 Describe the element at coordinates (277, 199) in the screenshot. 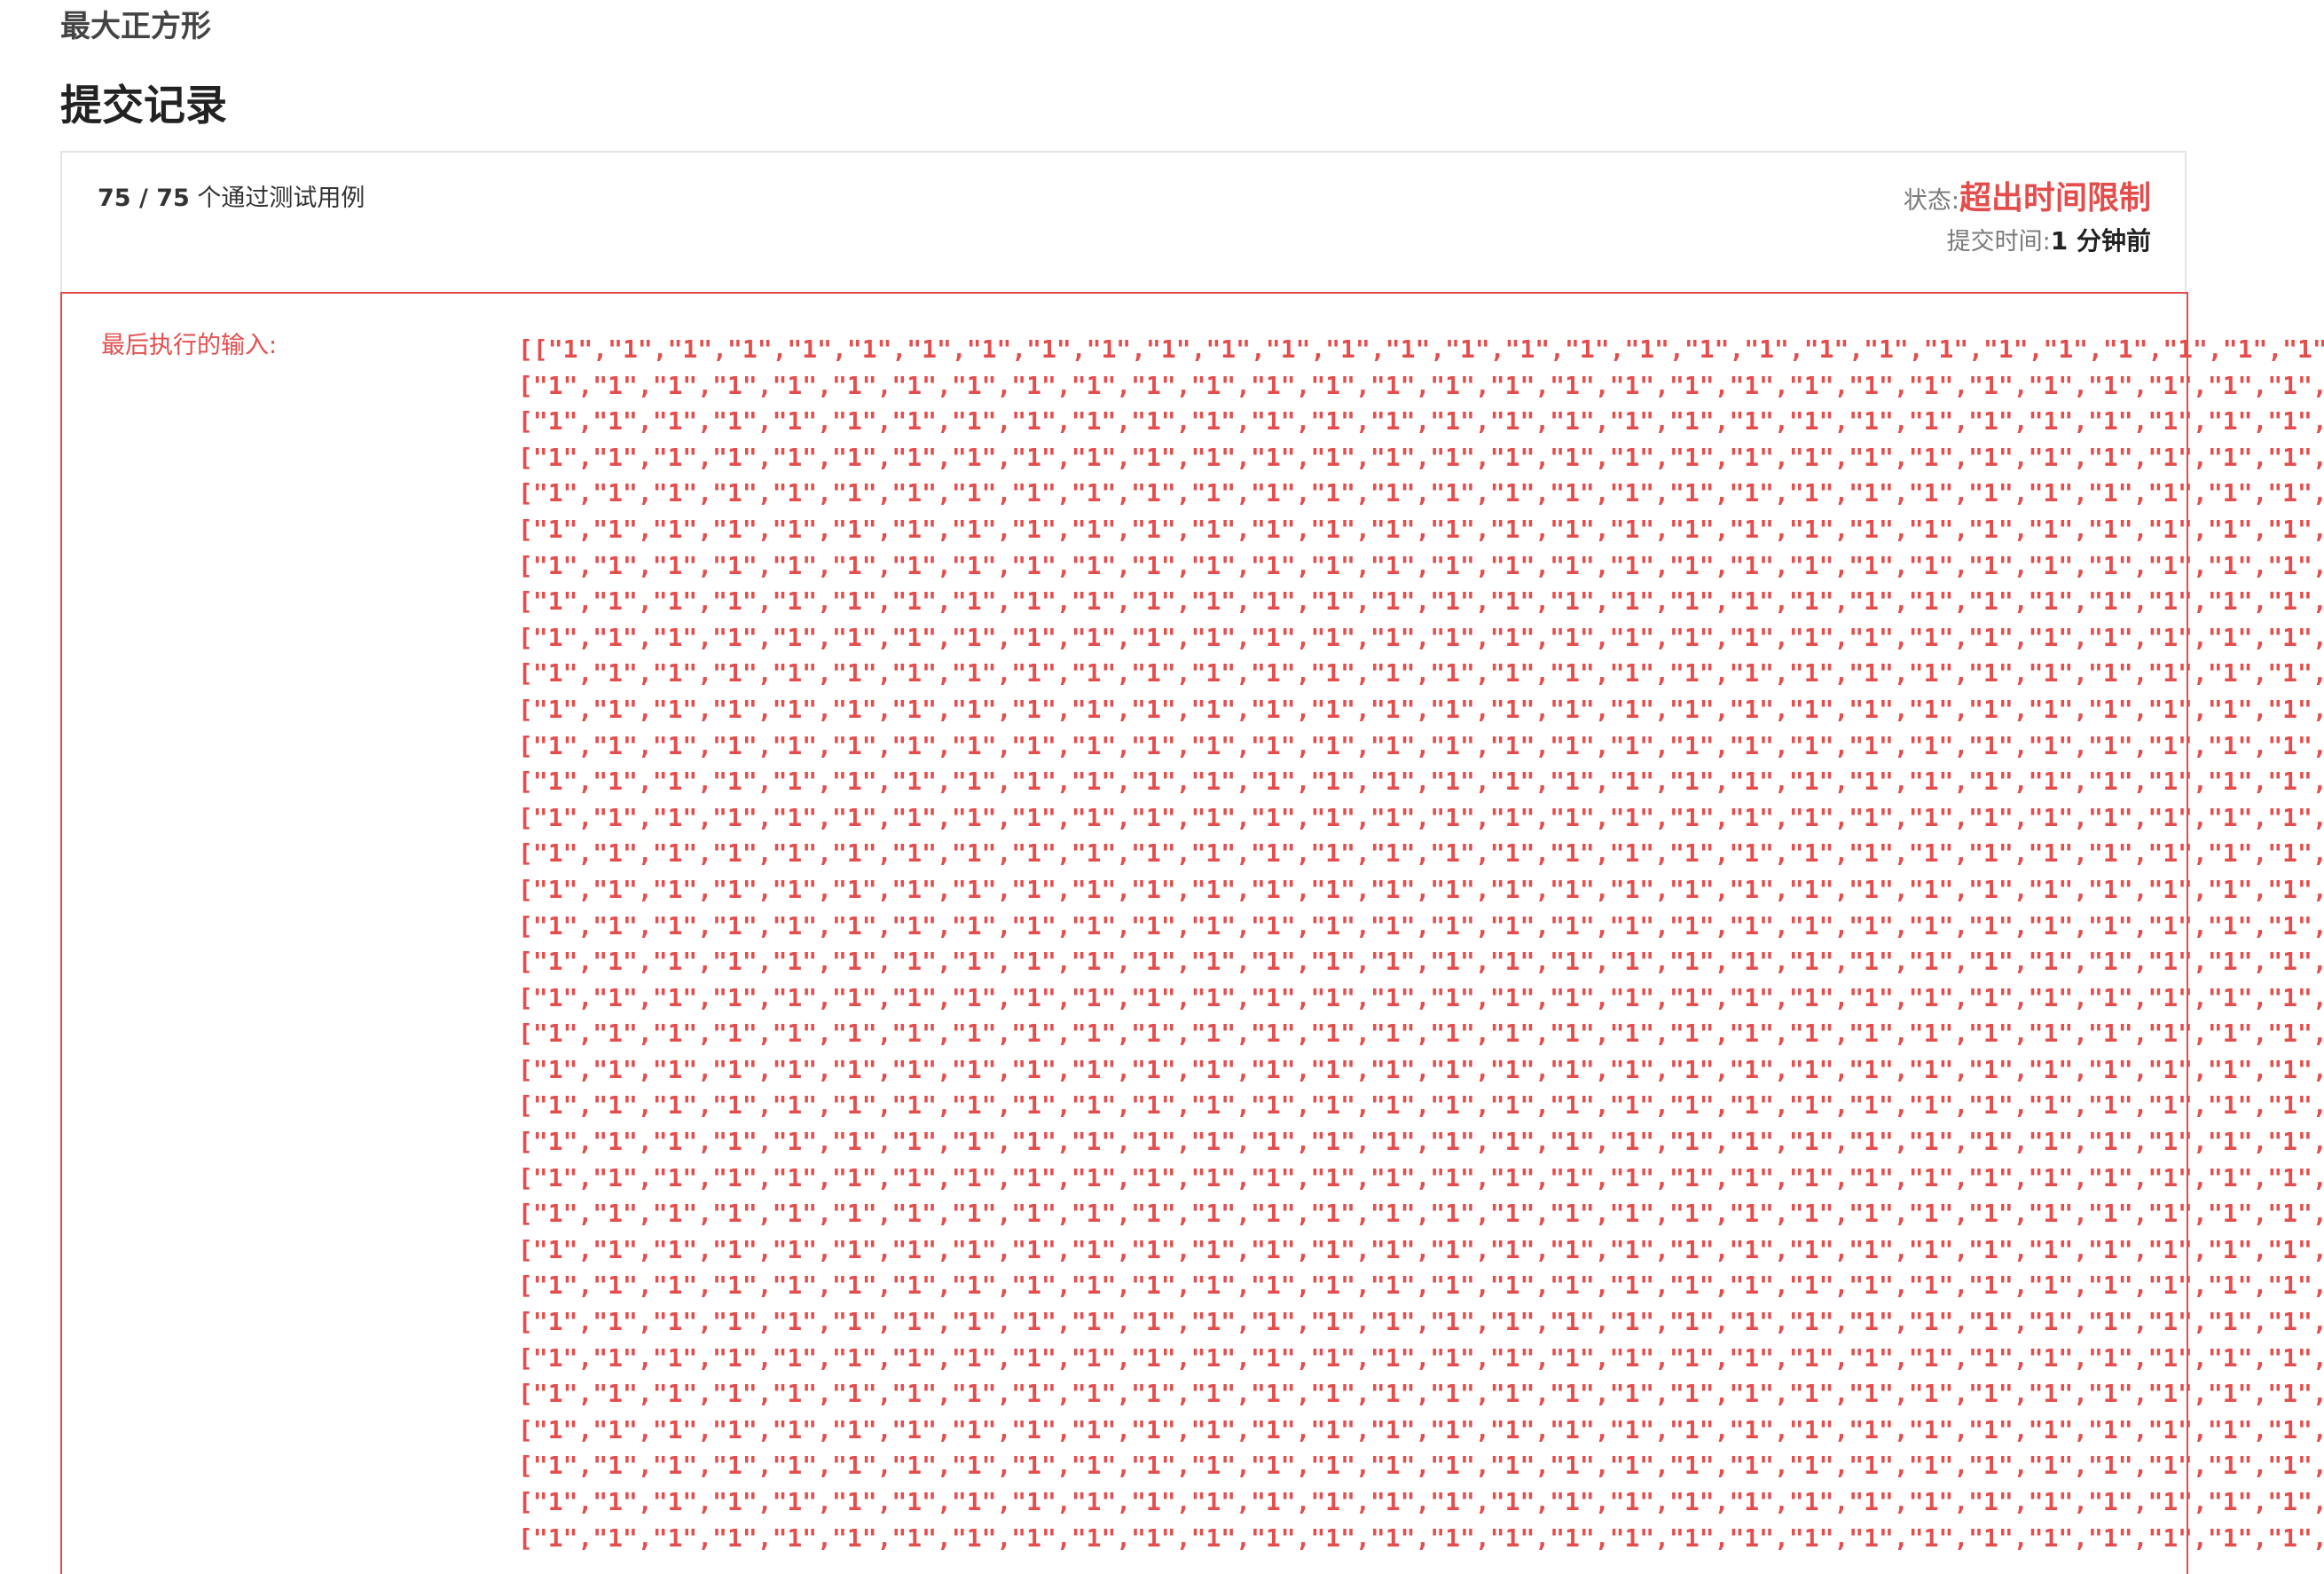

I see `passed-suffix: 个通过测试用例` at that location.